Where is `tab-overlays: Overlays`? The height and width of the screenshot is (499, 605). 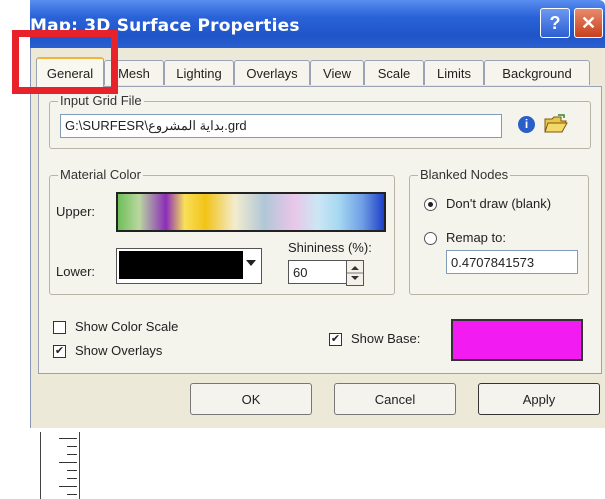 tab-overlays: Overlays is located at coordinates (272, 72).